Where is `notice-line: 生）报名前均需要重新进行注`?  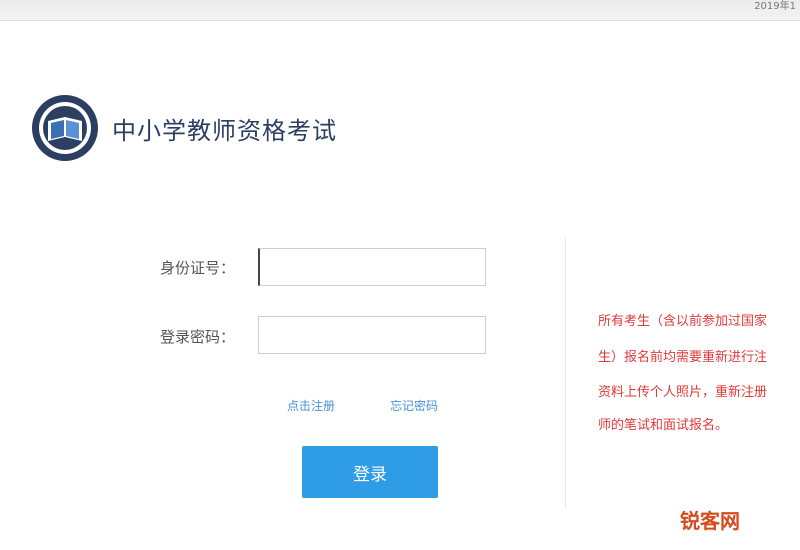
notice-line: 生）报名前均需要重新进行注 is located at coordinates (683, 357).